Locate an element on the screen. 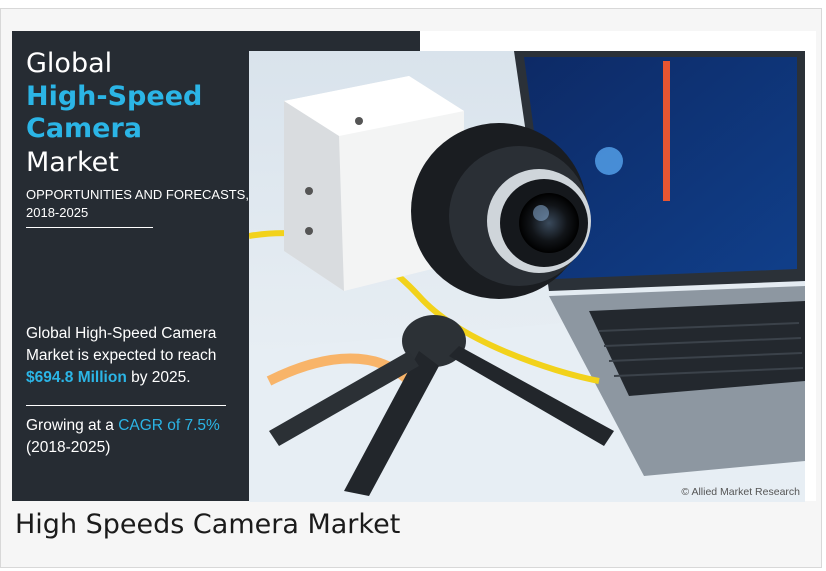  cagr-text: Growing at a is located at coordinates (72, 425).